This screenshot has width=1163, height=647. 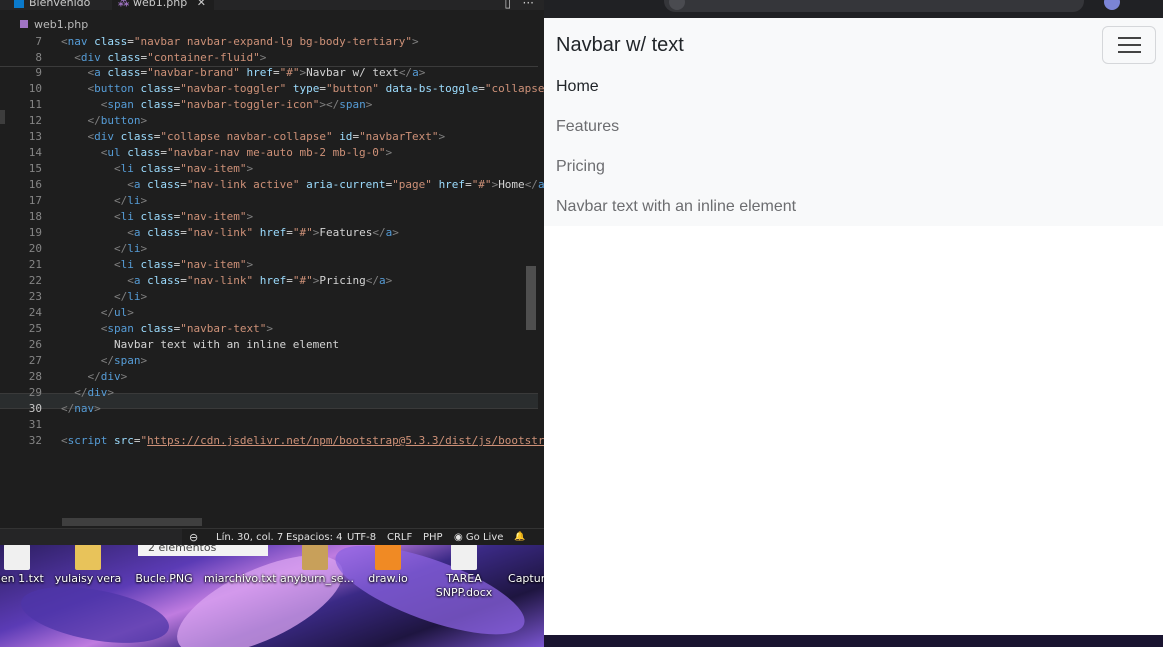 I want to click on encoding-setting: UTF-8, so click(x=361, y=537).